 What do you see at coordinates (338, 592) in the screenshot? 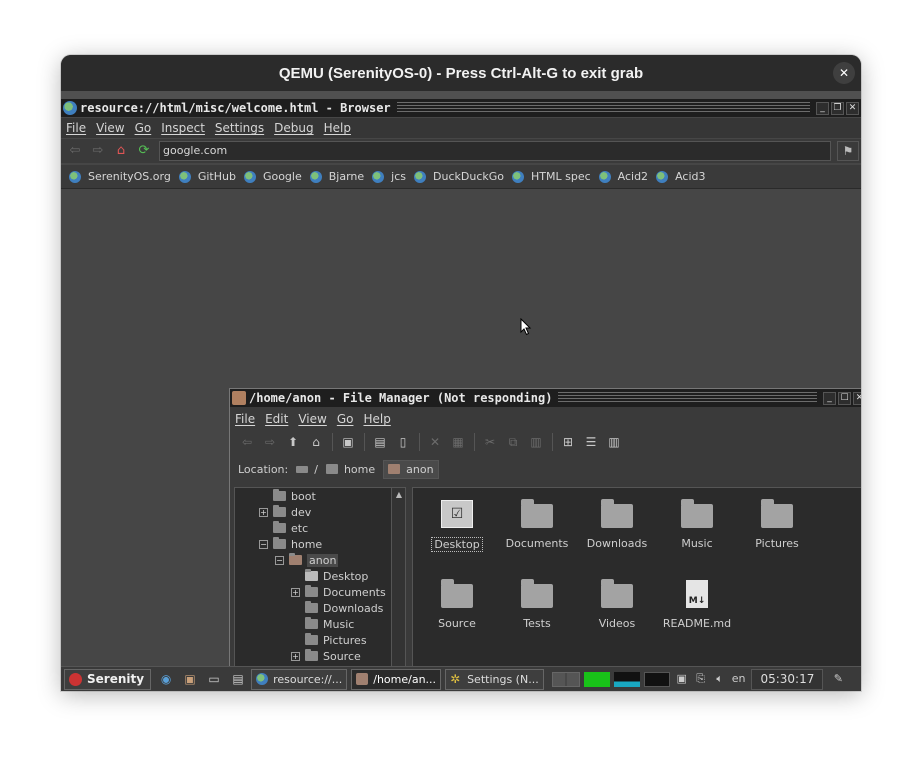
I see `tree-item-documents: + Documents` at bounding box center [338, 592].